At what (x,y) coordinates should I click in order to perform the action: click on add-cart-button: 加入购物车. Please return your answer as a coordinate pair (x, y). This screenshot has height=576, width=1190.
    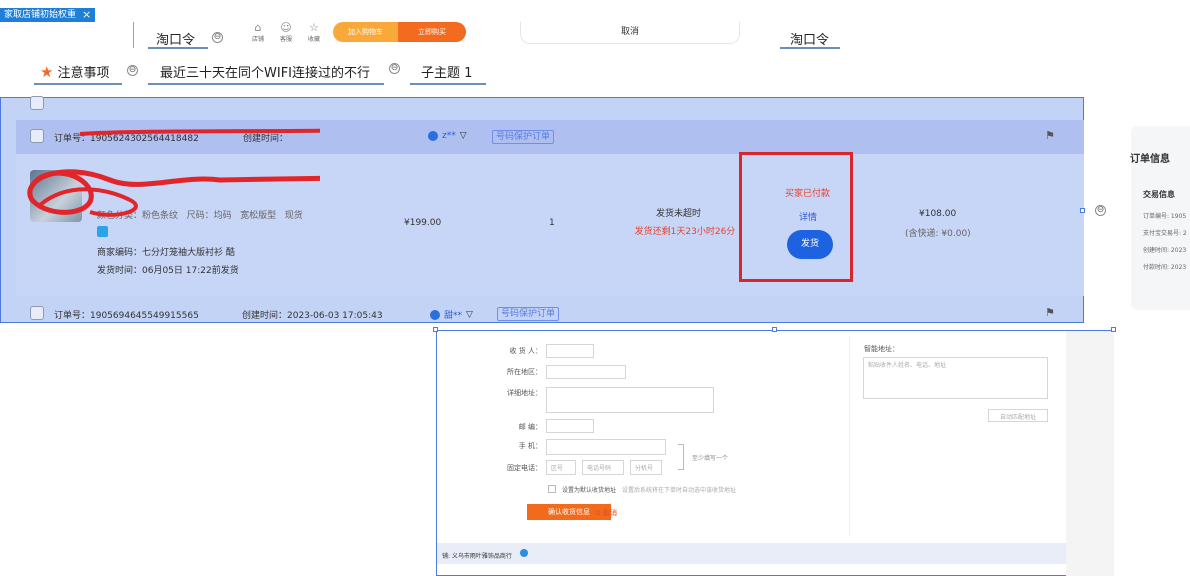
    Looking at the image, I should click on (365, 32).